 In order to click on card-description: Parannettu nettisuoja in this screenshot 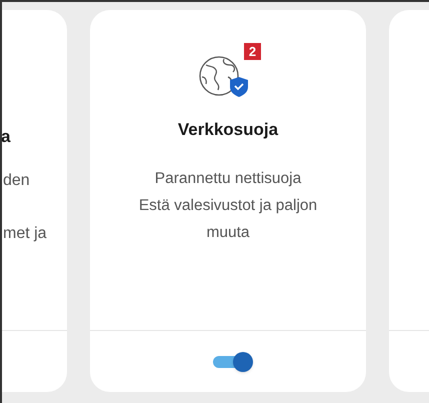, I will do `click(228, 178)`.